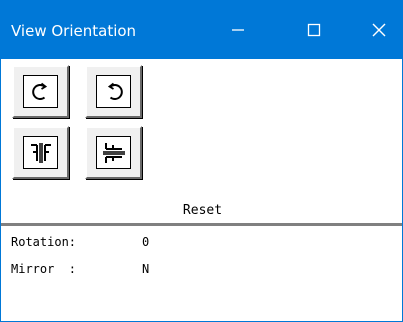 This screenshot has width=403, height=322. I want to click on mirror-vertical-button, so click(113, 152).